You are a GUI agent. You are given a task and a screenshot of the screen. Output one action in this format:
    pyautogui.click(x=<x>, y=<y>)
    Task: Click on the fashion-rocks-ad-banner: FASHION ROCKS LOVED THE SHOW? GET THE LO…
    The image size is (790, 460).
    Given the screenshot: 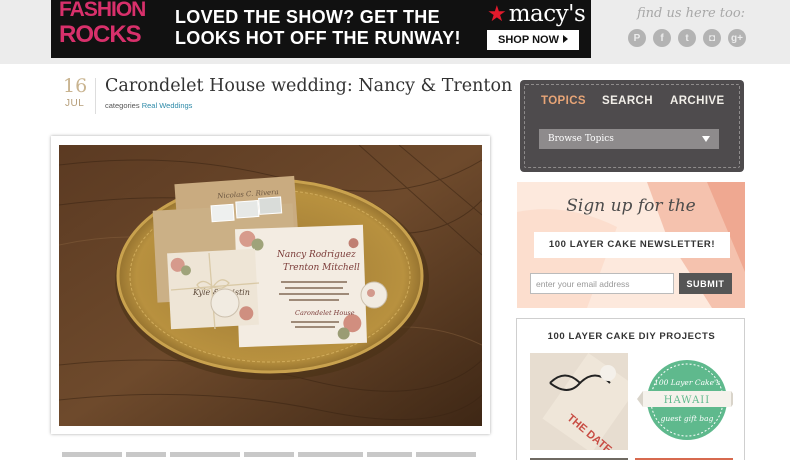 What is the action you would take?
    pyautogui.click(x=321, y=29)
    